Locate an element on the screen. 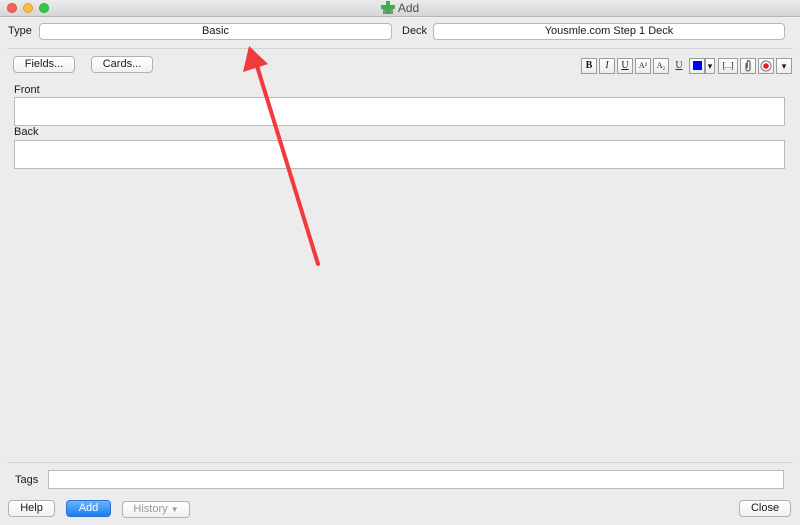 The width and height of the screenshot is (800, 525). tags-label: Tags is located at coordinates (27, 480).